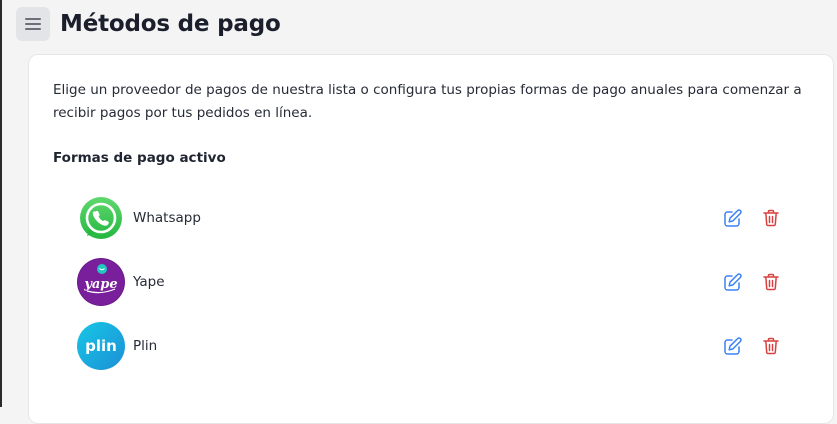 This screenshot has width=837, height=424. What do you see at coordinates (139, 158) in the screenshot?
I see `section-title: Formas de pago activo` at bounding box center [139, 158].